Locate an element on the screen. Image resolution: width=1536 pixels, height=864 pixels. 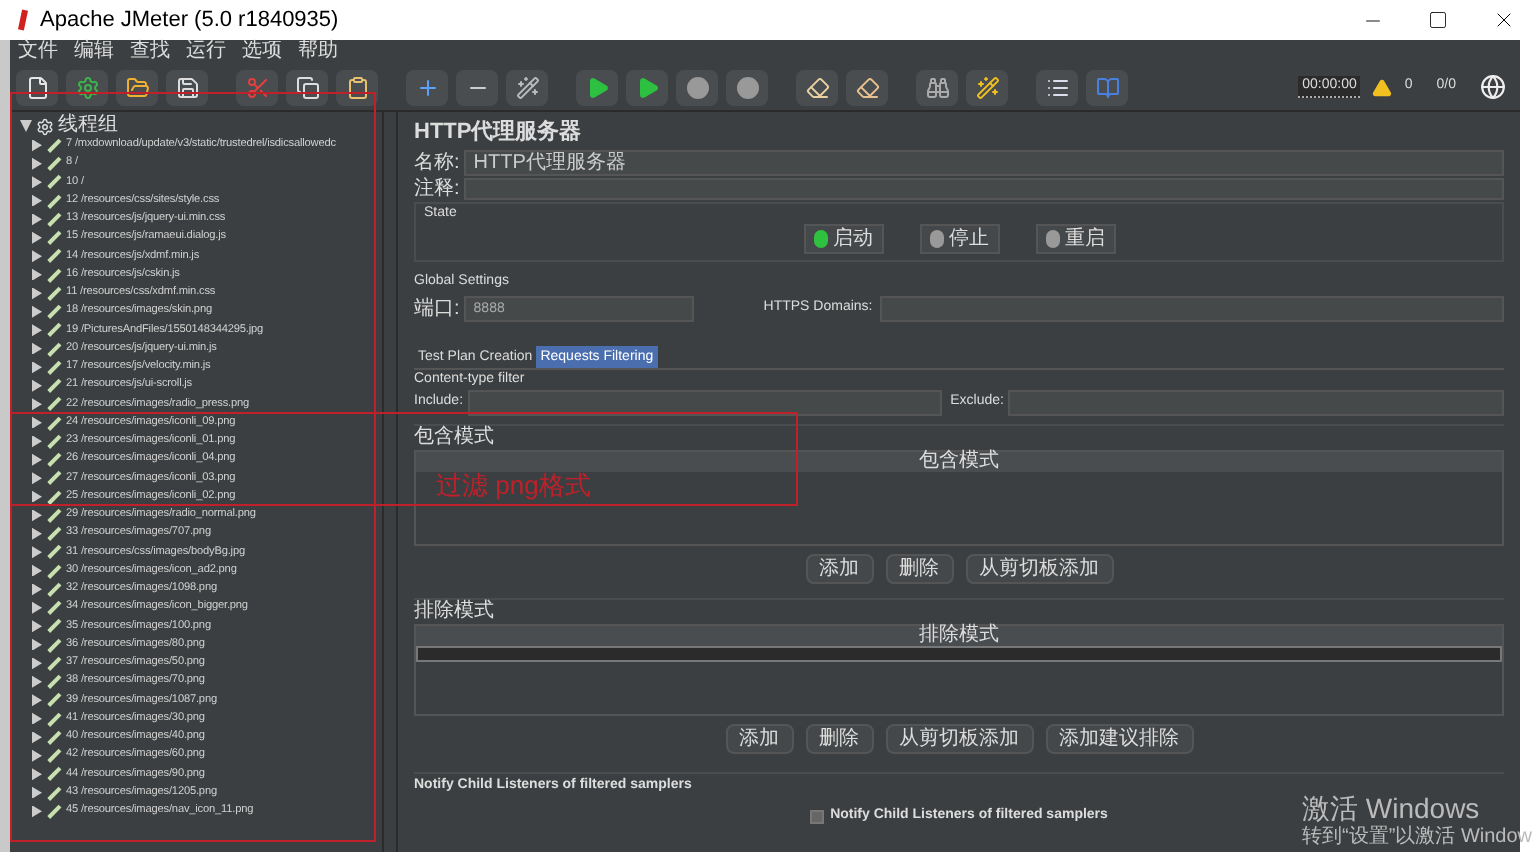
search-icon is located at coordinates (937, 87).